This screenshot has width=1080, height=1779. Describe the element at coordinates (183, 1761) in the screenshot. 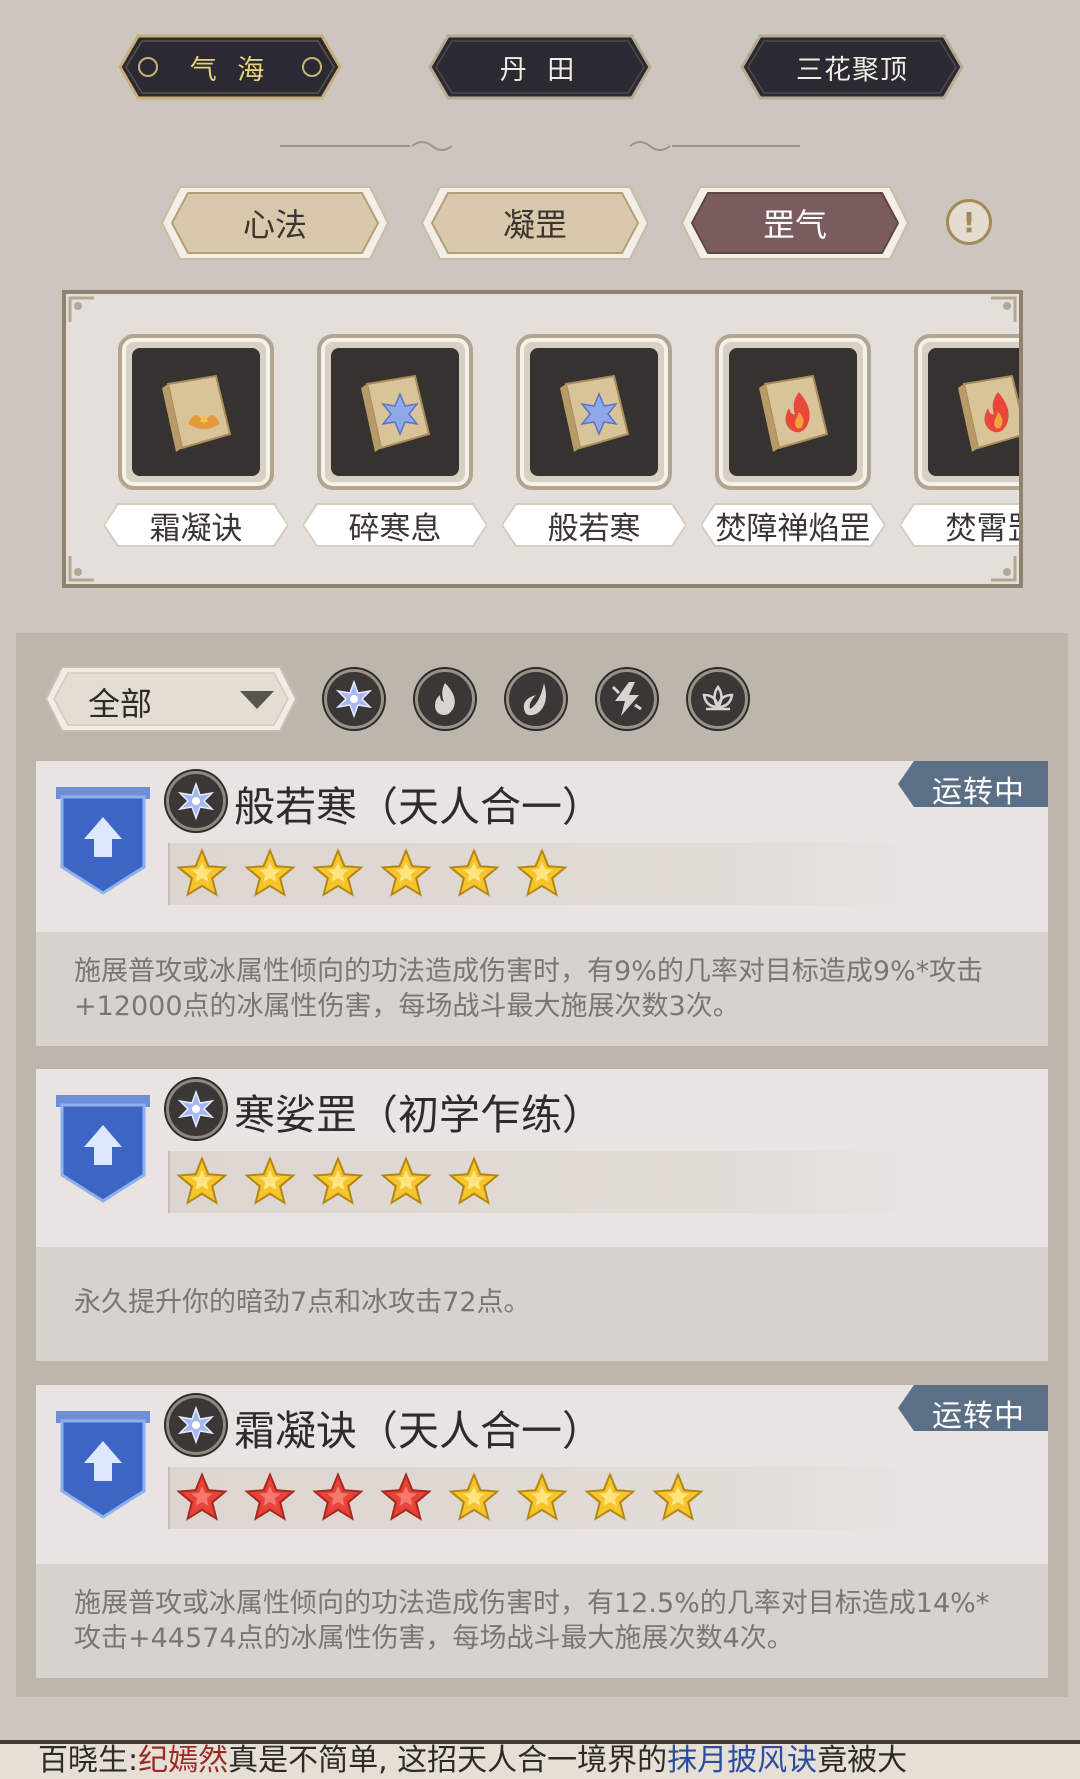

I see `chat-player-name: 纪嫣然` at that location.